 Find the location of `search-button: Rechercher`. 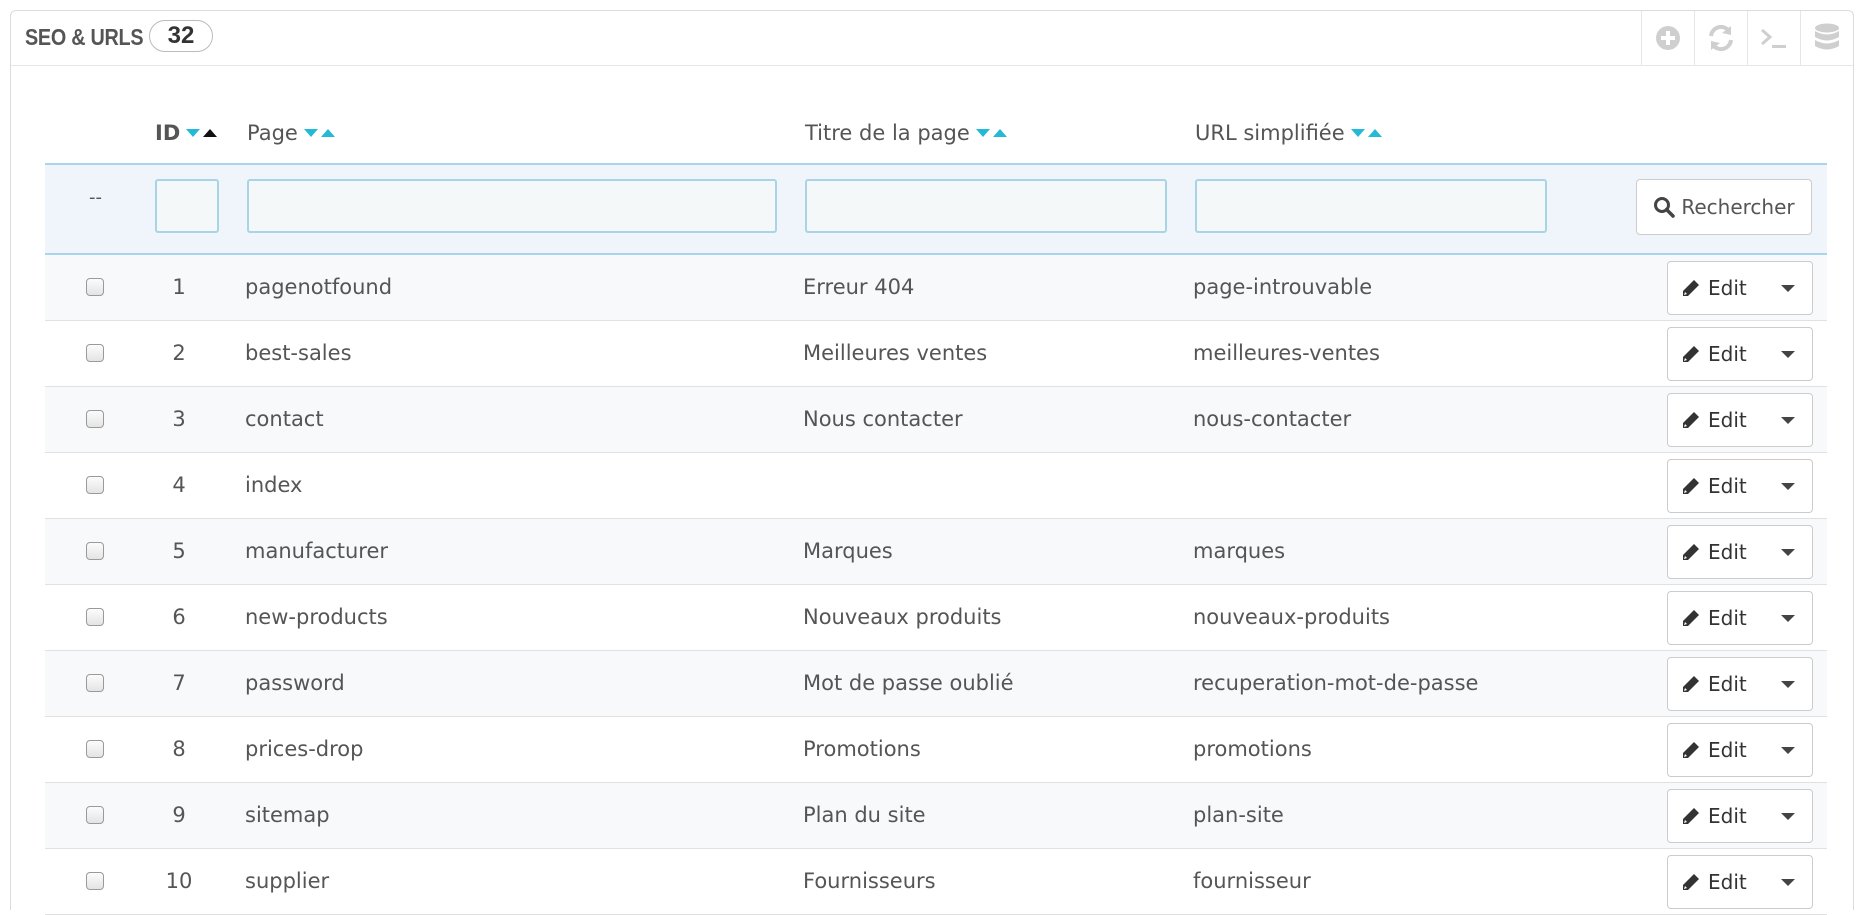

search-button: Rechercher is located at coordinates (1724, 207).